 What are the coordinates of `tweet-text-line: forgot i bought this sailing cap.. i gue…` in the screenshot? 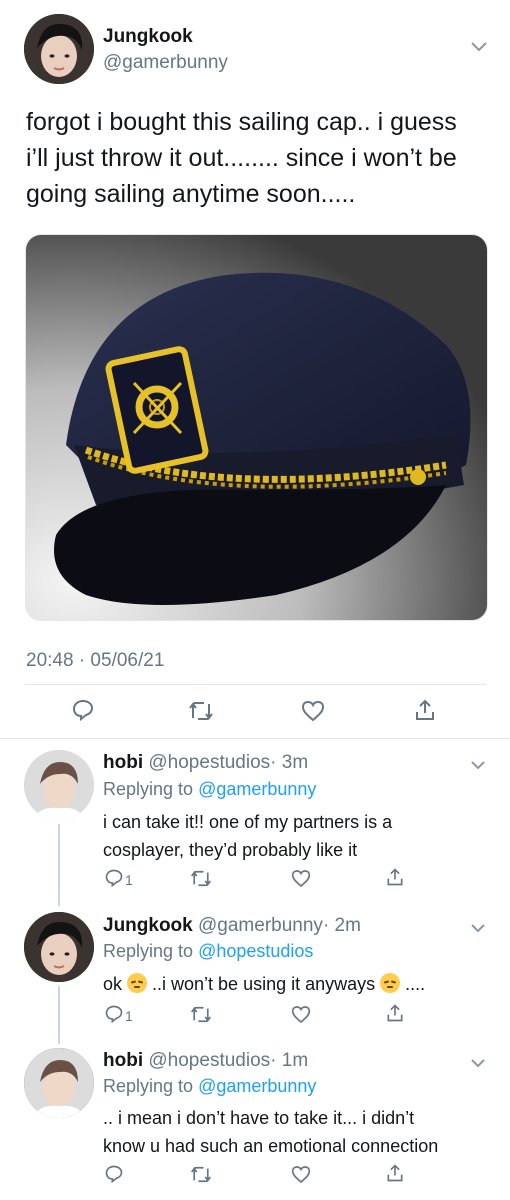 It's located at (241, 122).